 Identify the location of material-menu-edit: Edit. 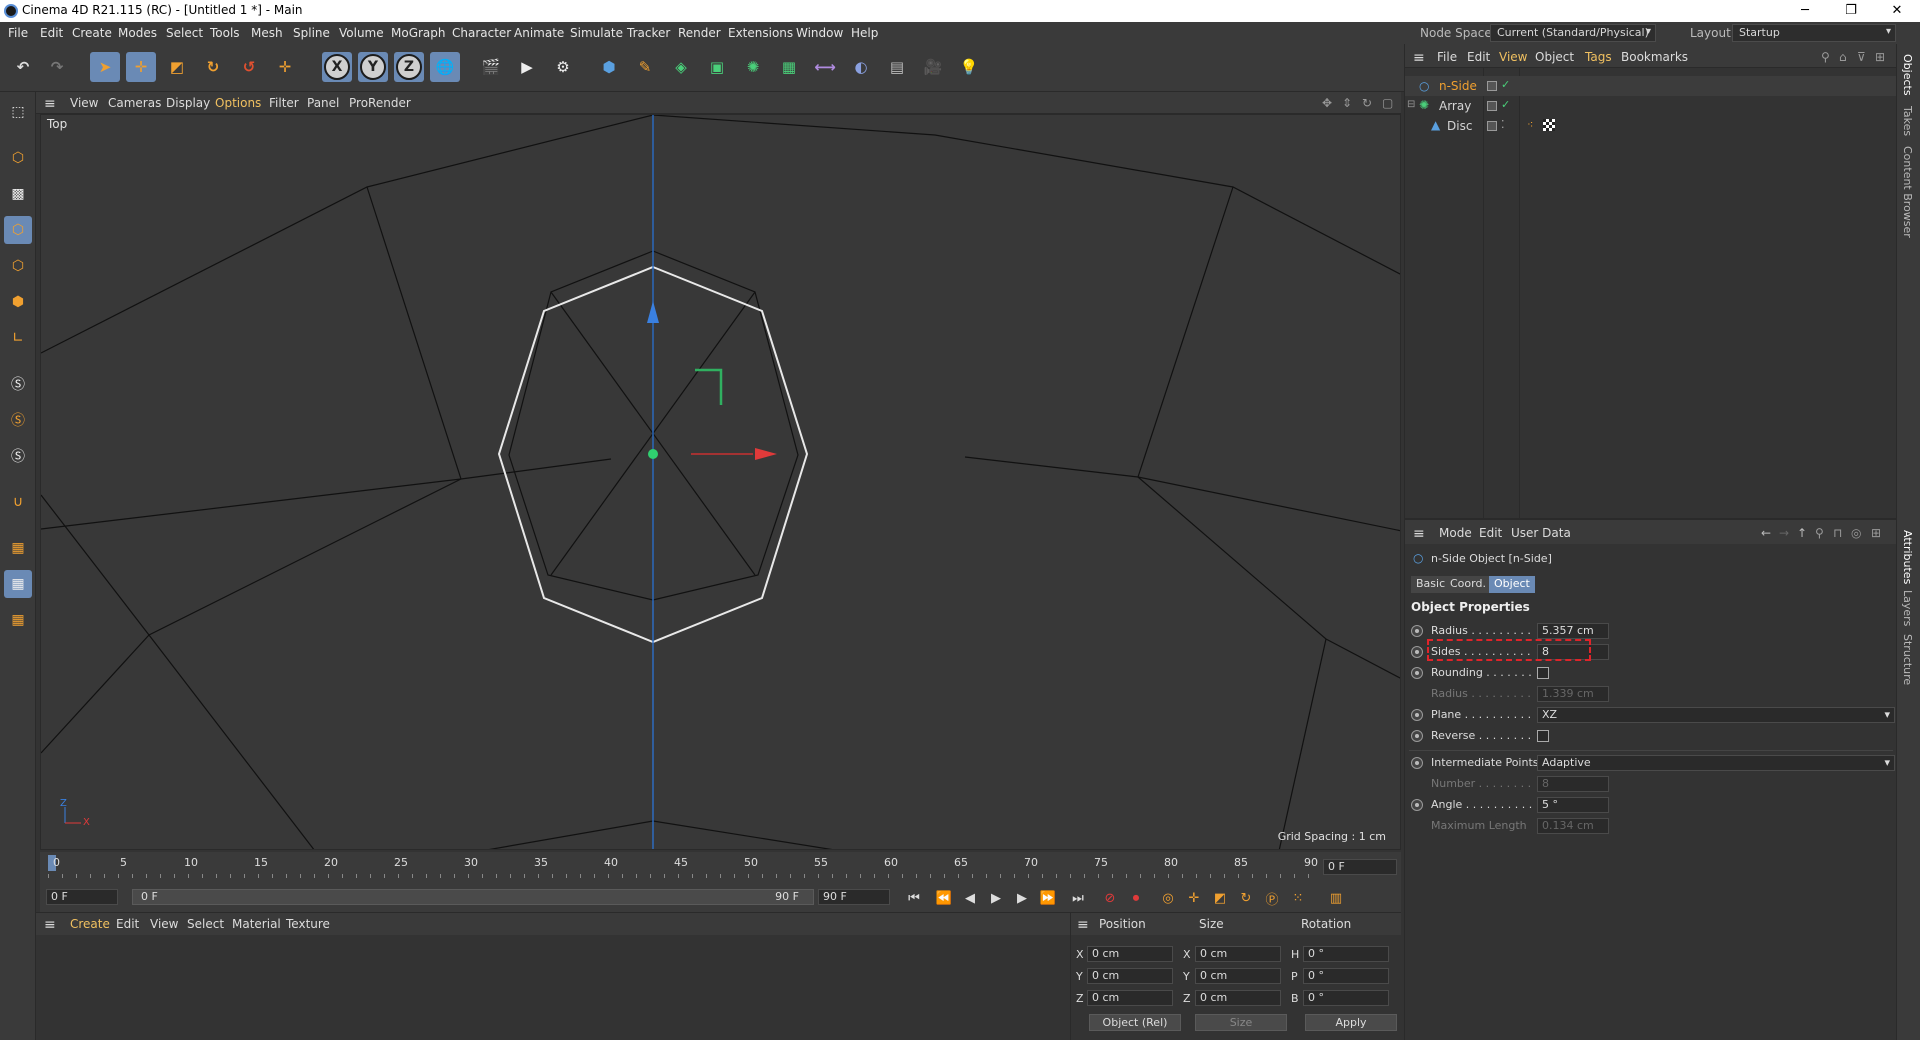
(127, 924).